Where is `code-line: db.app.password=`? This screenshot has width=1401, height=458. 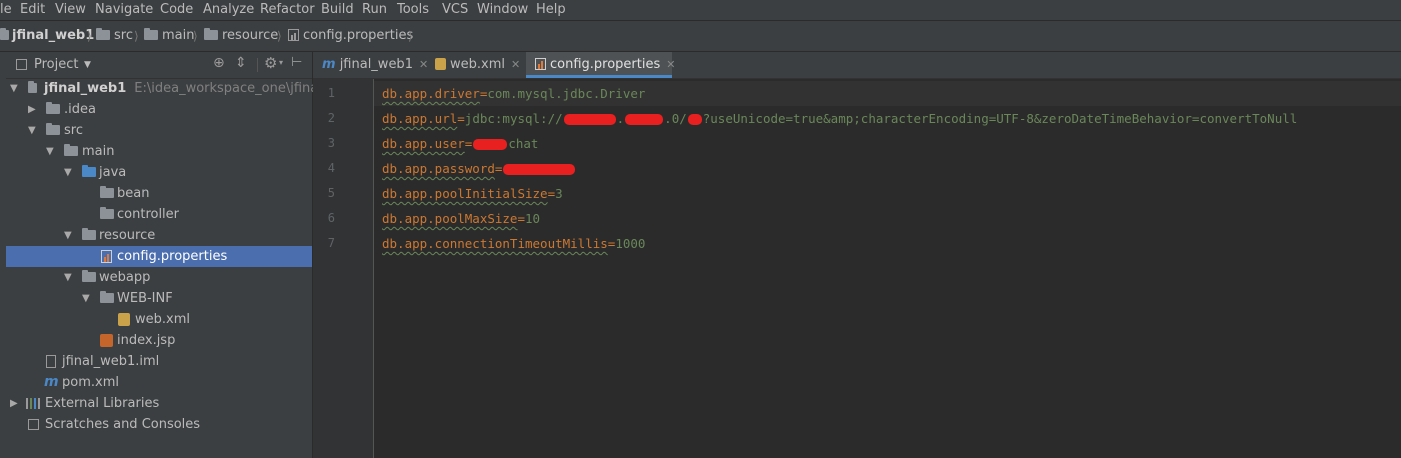 code-line: db.app.password= is located at coordinates (479, 168).